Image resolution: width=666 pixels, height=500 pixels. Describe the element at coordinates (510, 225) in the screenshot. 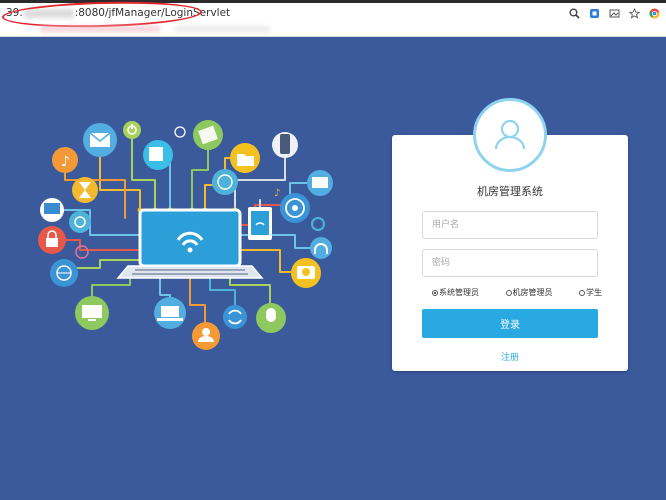

I see `username-input` at that location.